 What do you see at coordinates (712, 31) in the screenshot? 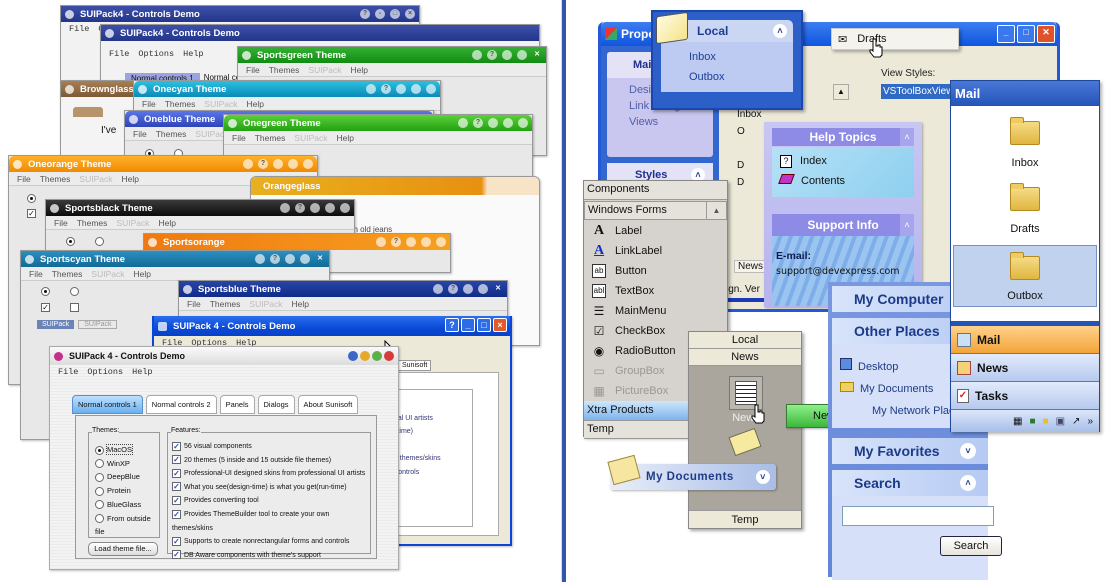
I see `local-group-header: Local` at bounding box center [712, 31].